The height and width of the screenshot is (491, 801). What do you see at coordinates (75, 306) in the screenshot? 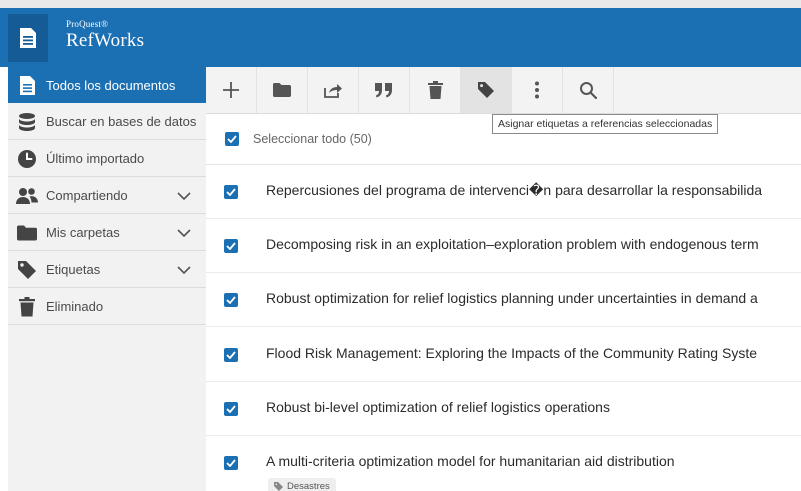
I see `sidebar-item-label: Eliminado` at bounding box center [75, 306].